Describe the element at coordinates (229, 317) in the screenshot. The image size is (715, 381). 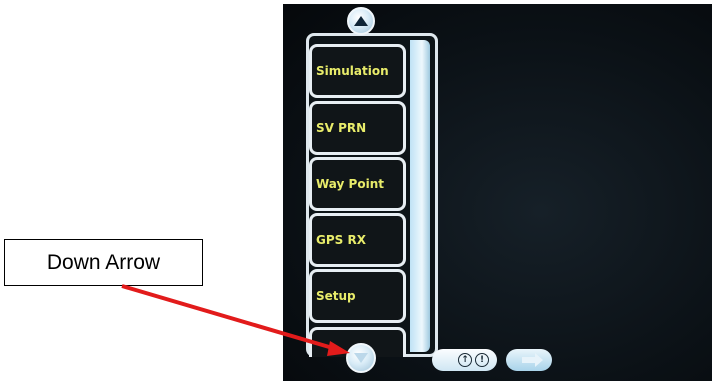
I see `callout-pointer-line` at that location.